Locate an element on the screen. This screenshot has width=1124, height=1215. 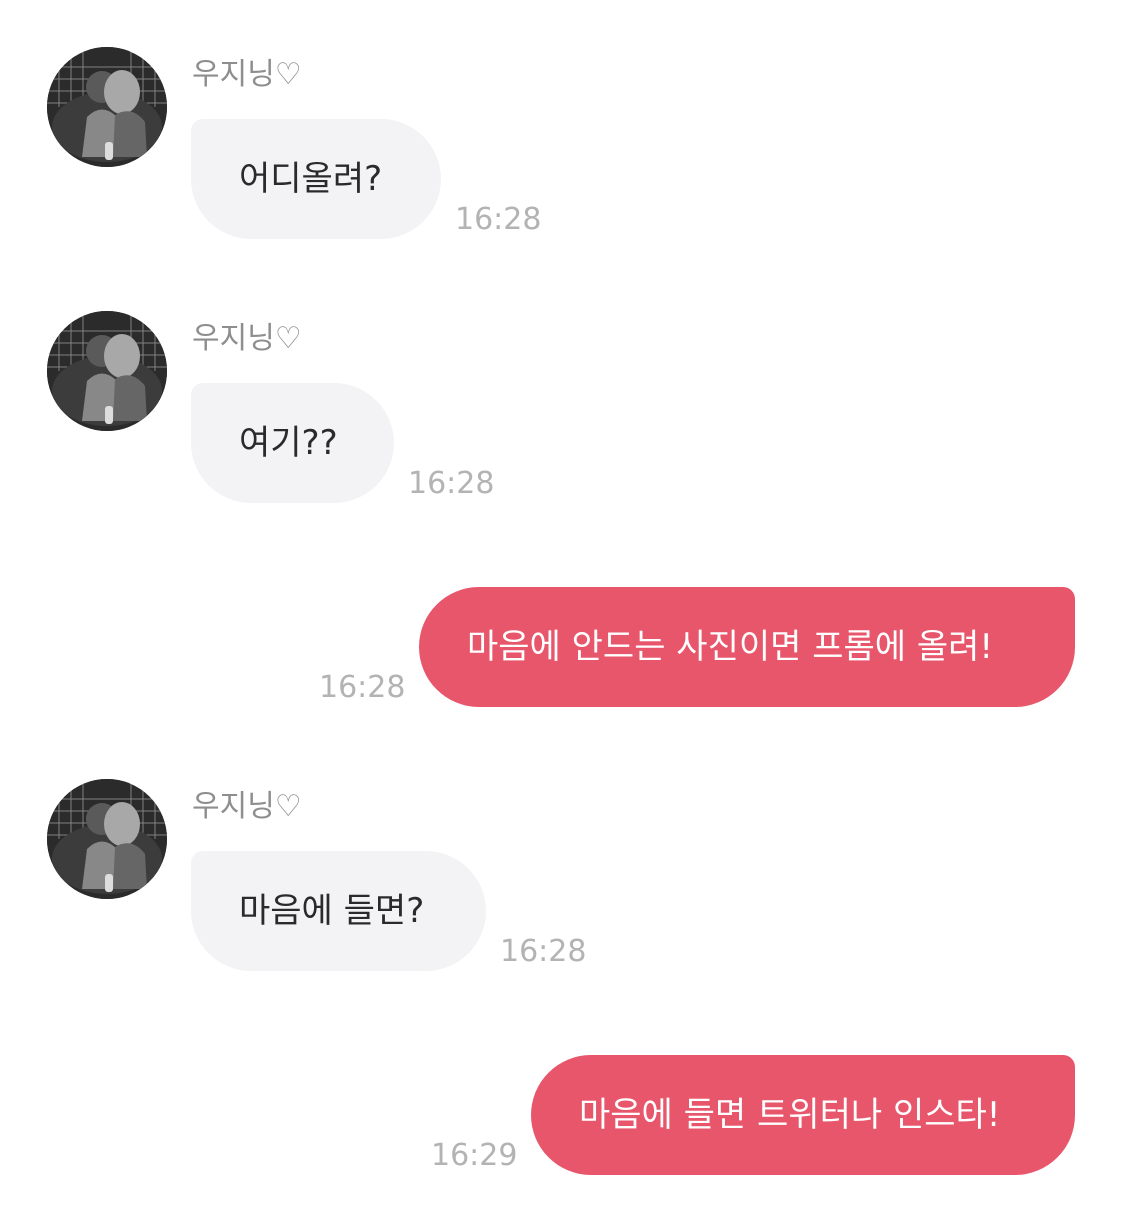
message-bubble: 마음에 들면? is located at coordinates (338, 911).